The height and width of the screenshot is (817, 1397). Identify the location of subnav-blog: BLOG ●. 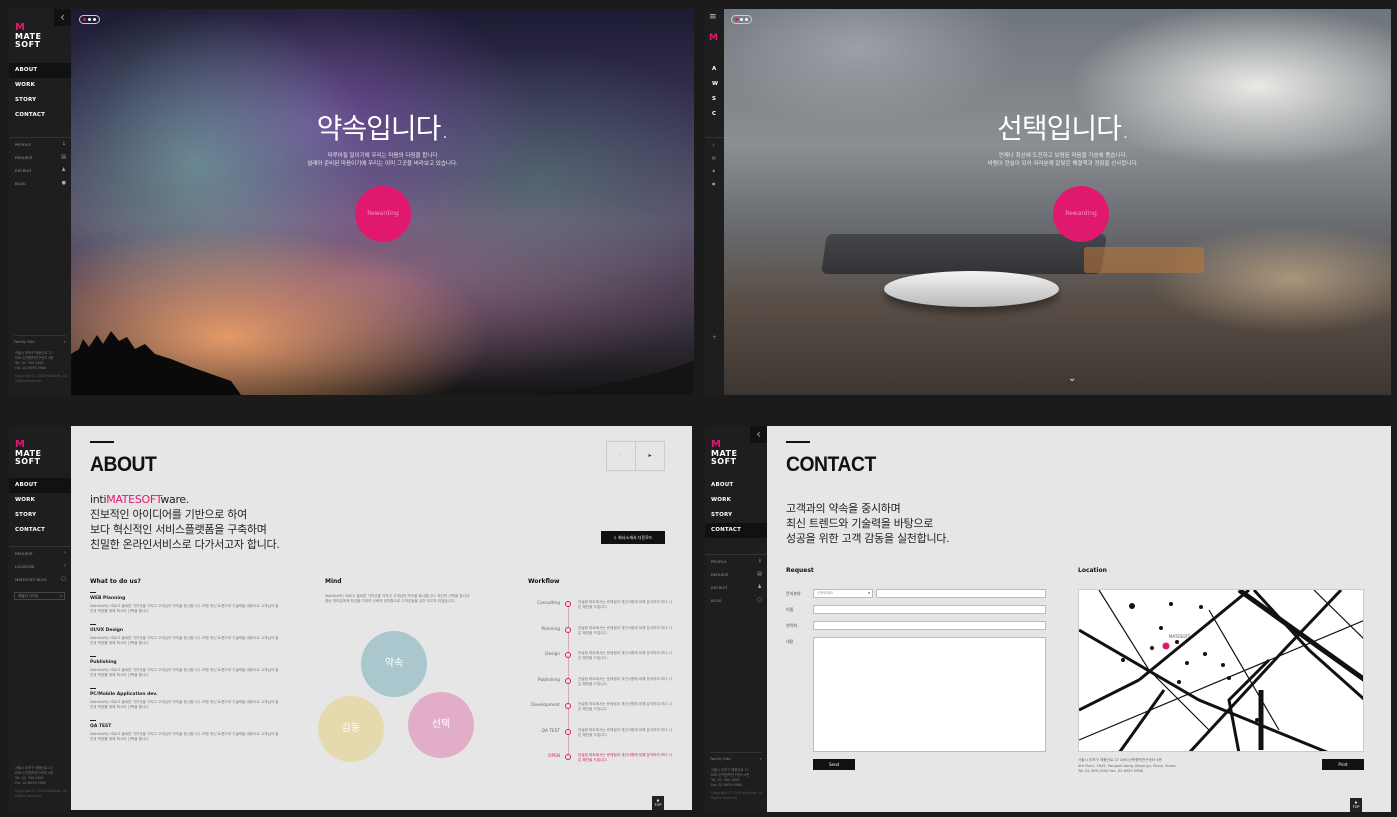
(40, 183).